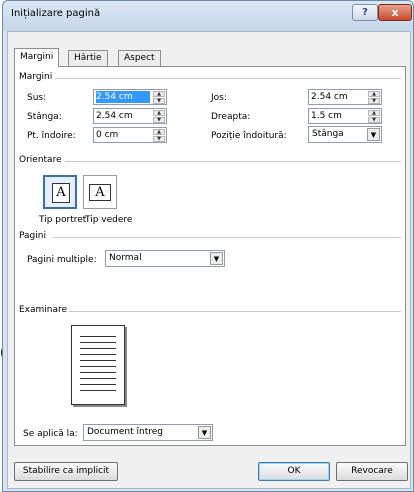 The height and width of the screenshot is (492, 414). Describe the element at coordinates (50, 434) in the screenshot. I see `apply-to-label: Se aplică la:` at that location.